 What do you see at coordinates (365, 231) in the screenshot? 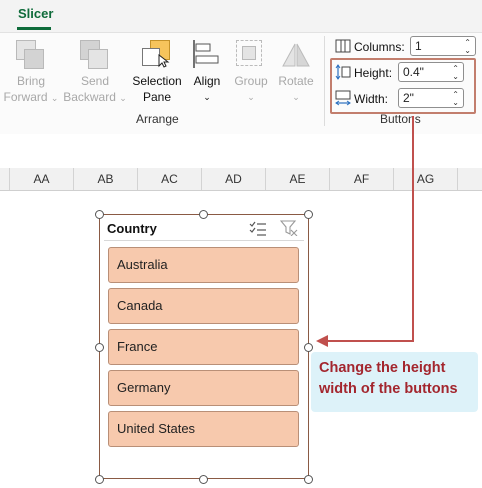
I see `annotation-arrow` at bounding box center [365, 231].